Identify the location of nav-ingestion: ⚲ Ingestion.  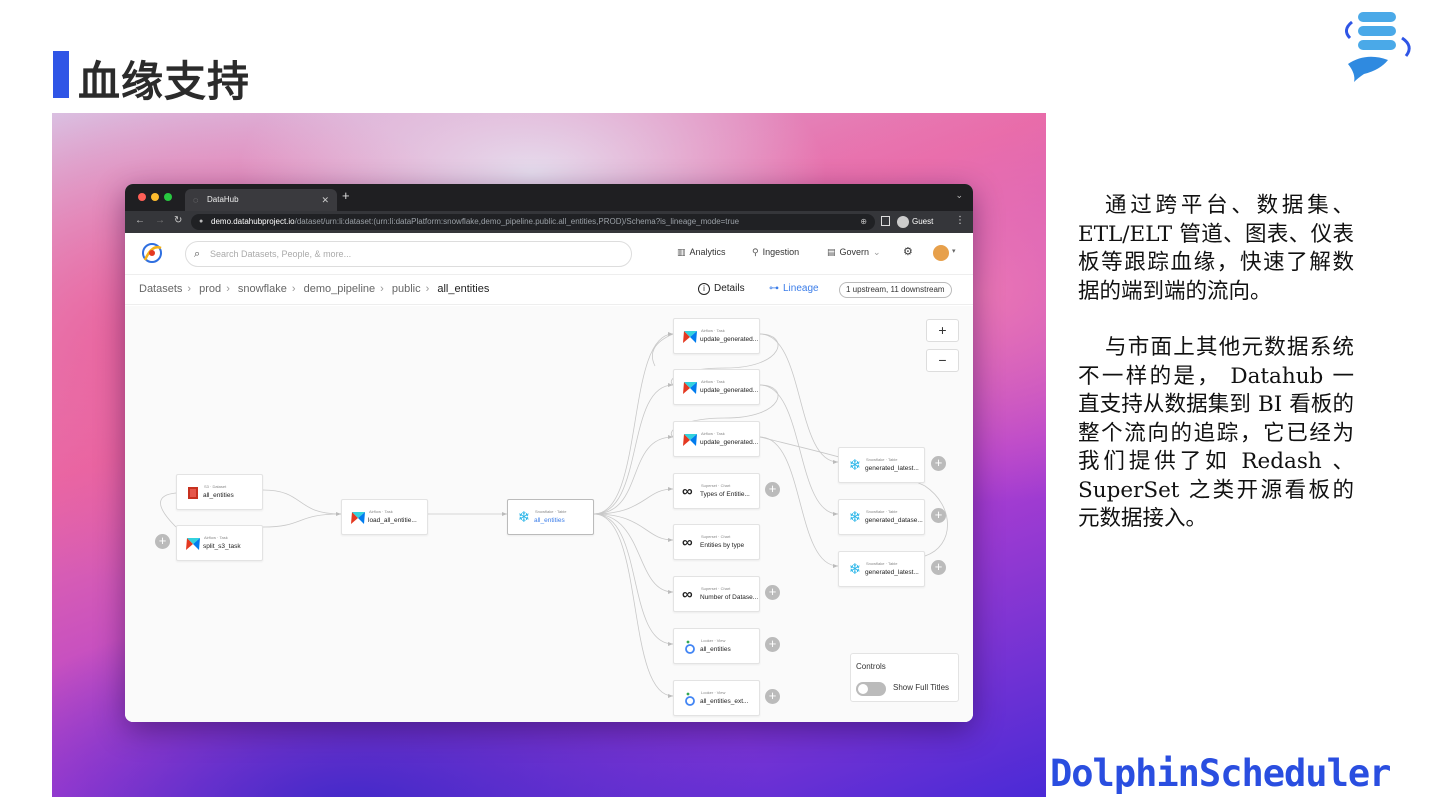
(775, 252).